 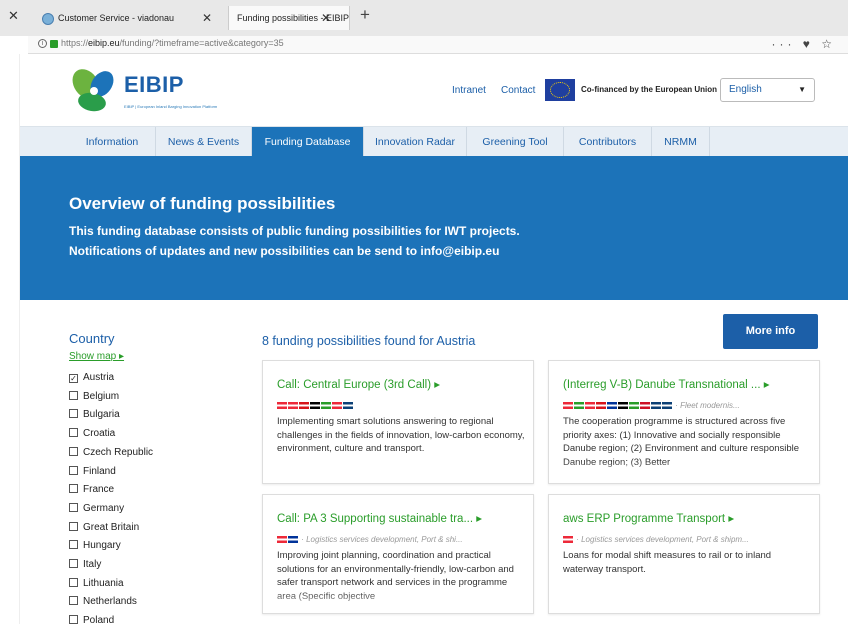 What do you see at coordinates (308, 142) in the screenshot?
I see `nav-funding-database: Funding Database` at bounding box center [308, 142].